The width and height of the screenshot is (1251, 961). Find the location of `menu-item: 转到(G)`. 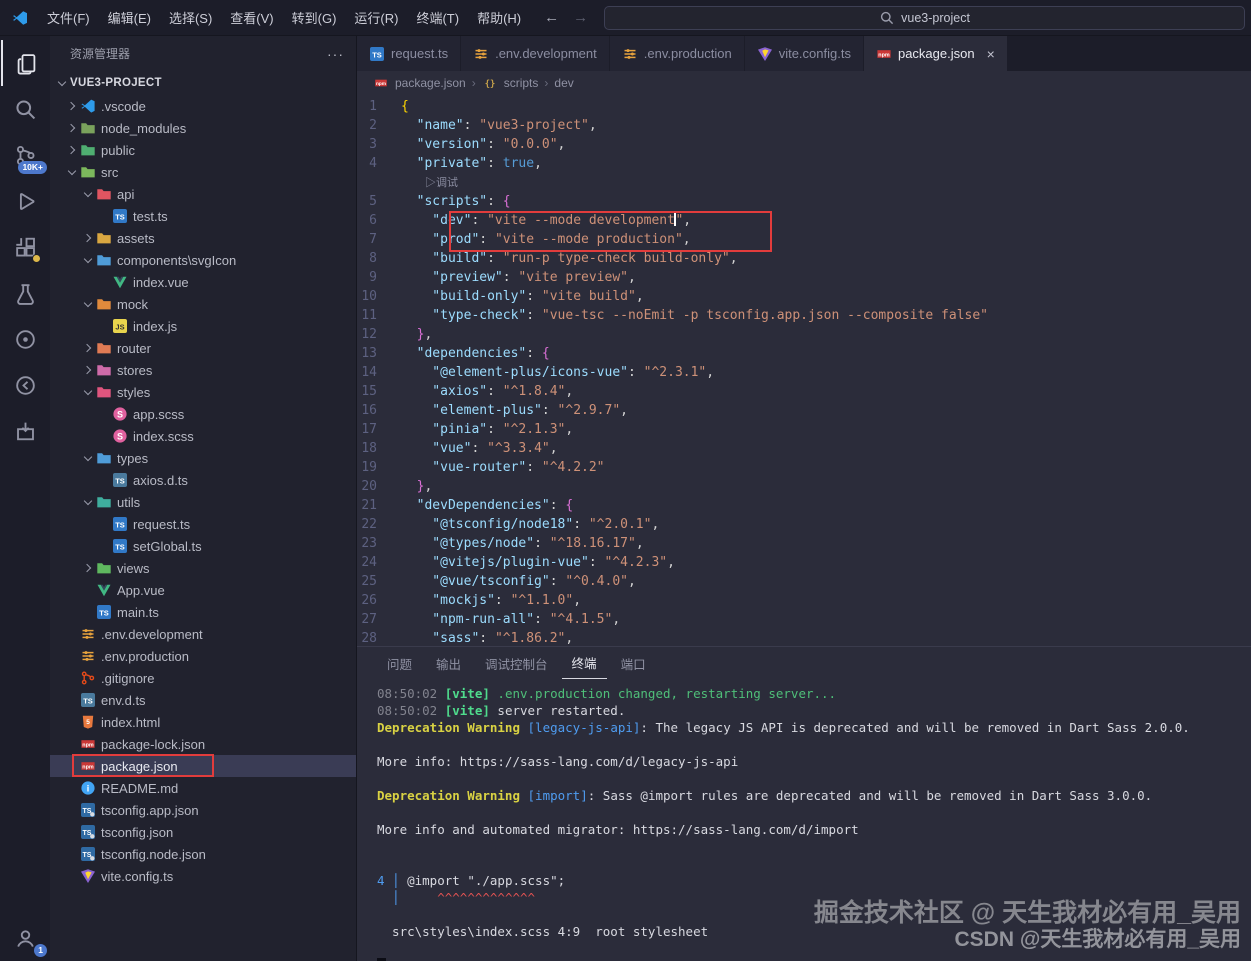

menu-item: 转到(G) is located at coordinates (314, 17).